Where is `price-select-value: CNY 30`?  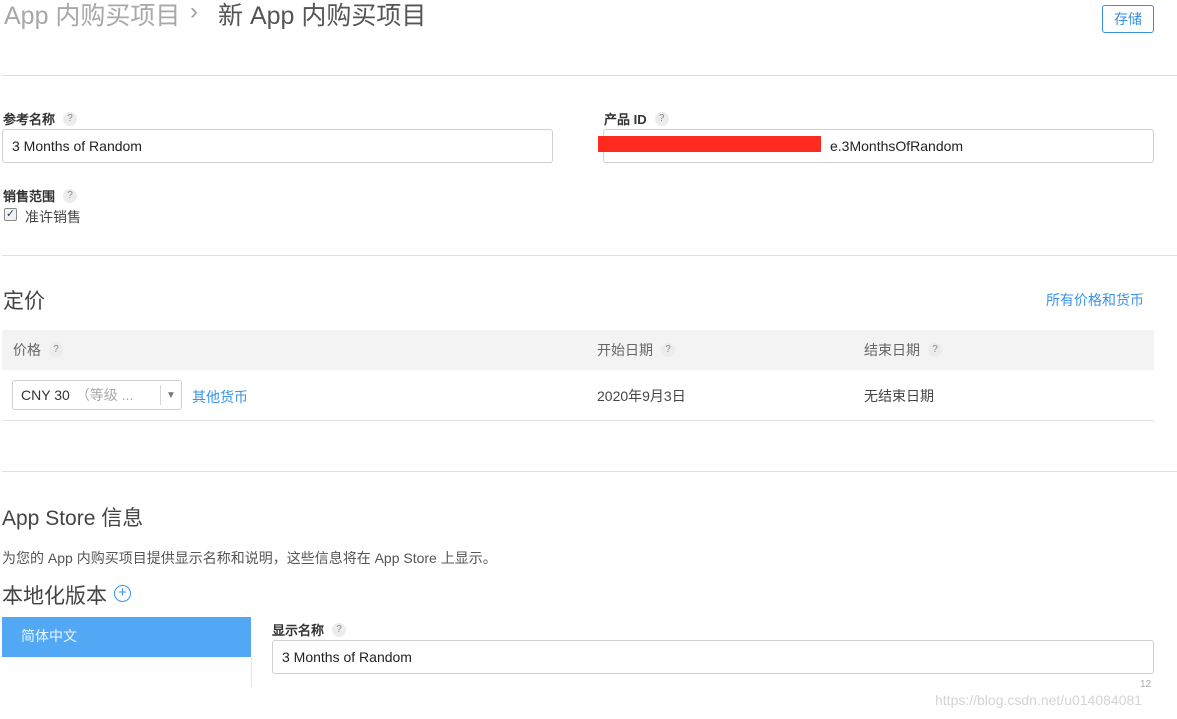
price-select-value: CNY 30 is located at coordinates (45, 395).